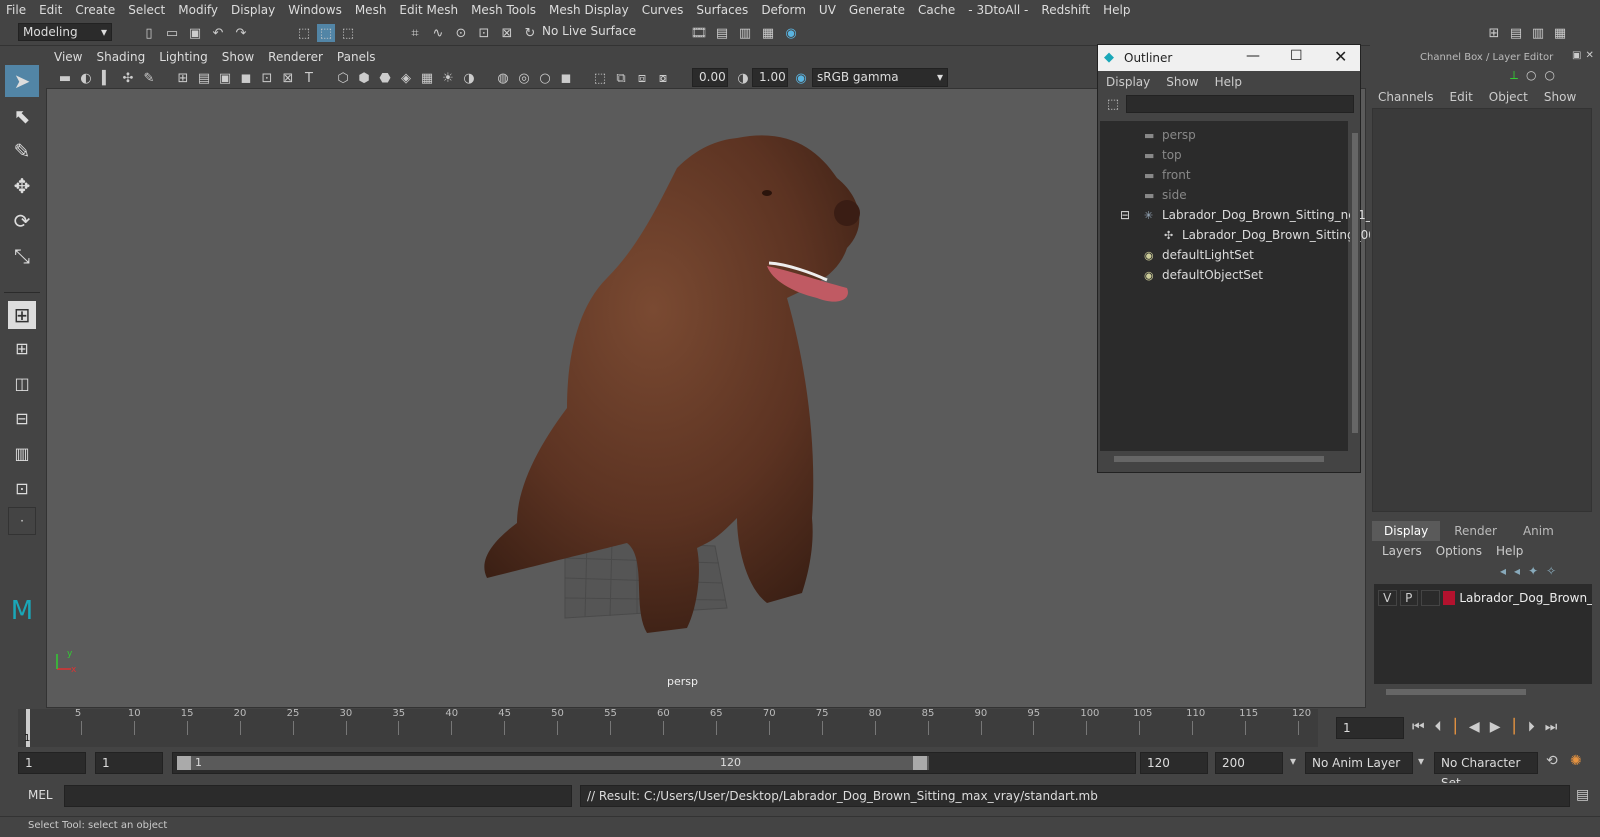 The height and width of the screenshot is (837, 1600). I want to click on snap-view-icon: ⊡, so click(484, 33).